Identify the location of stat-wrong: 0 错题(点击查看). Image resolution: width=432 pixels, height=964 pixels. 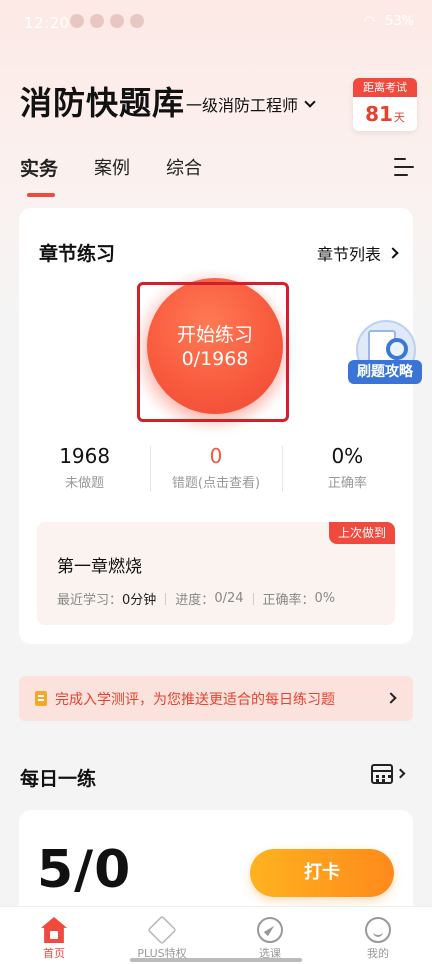
(215, 467).